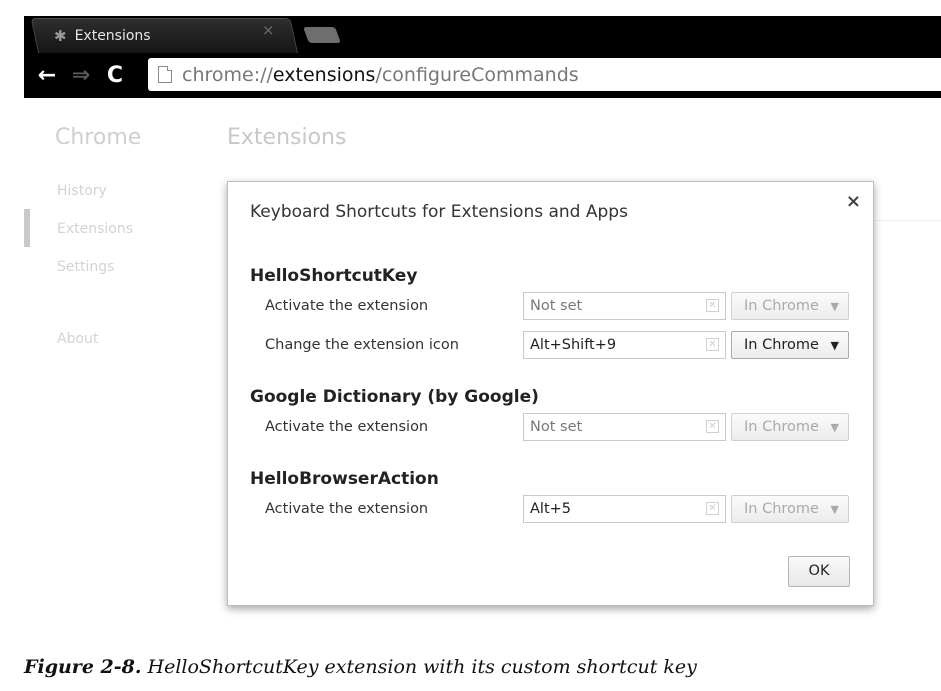  What do you see at coordinates (165, 74) in the screenshot?
I see `page-icon` at bounding box center [165, 74].